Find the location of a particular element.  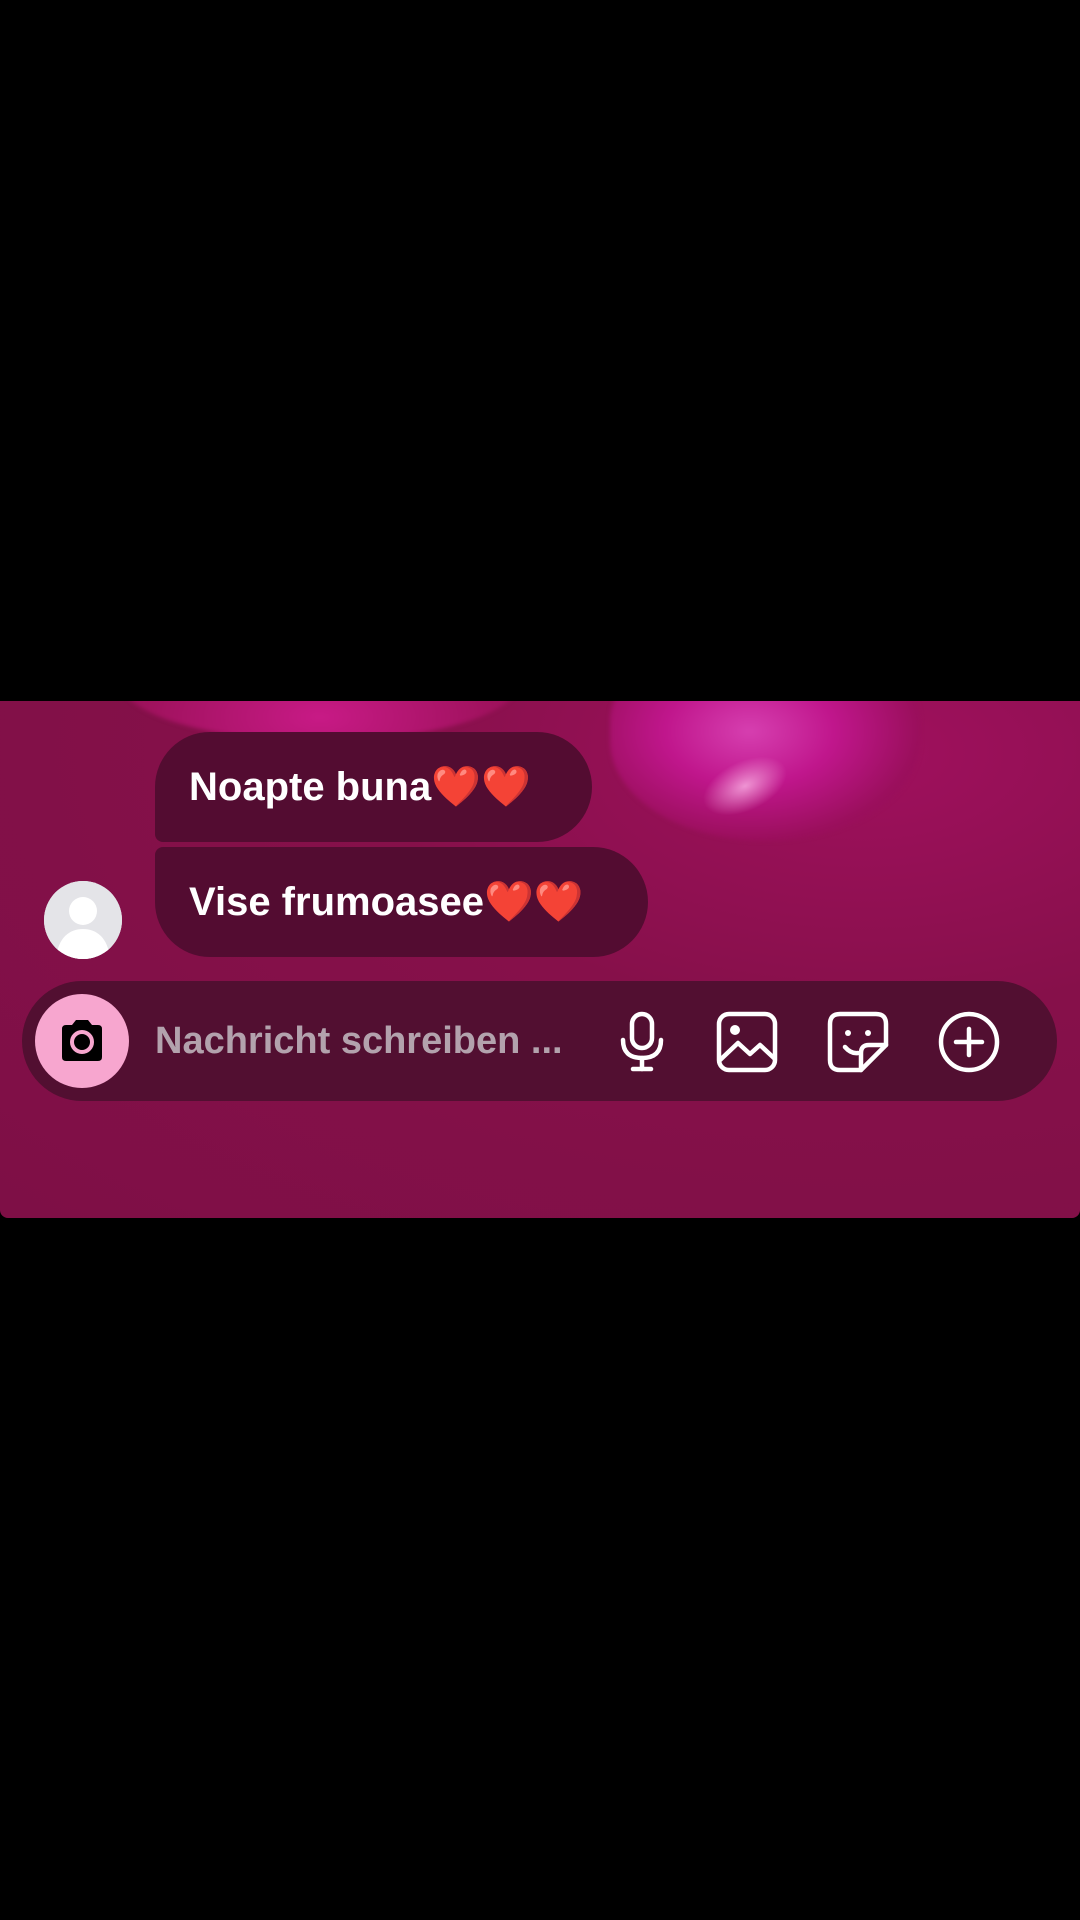

image-icon is located at coordinates (747, 1042).